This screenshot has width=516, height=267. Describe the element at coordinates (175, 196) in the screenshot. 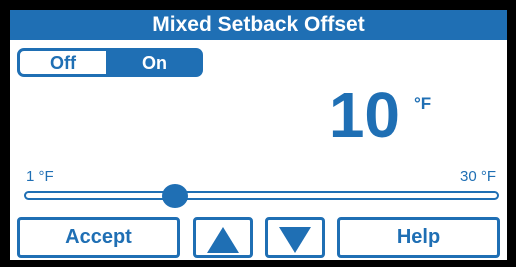

I see `slider-thumb` at that location.